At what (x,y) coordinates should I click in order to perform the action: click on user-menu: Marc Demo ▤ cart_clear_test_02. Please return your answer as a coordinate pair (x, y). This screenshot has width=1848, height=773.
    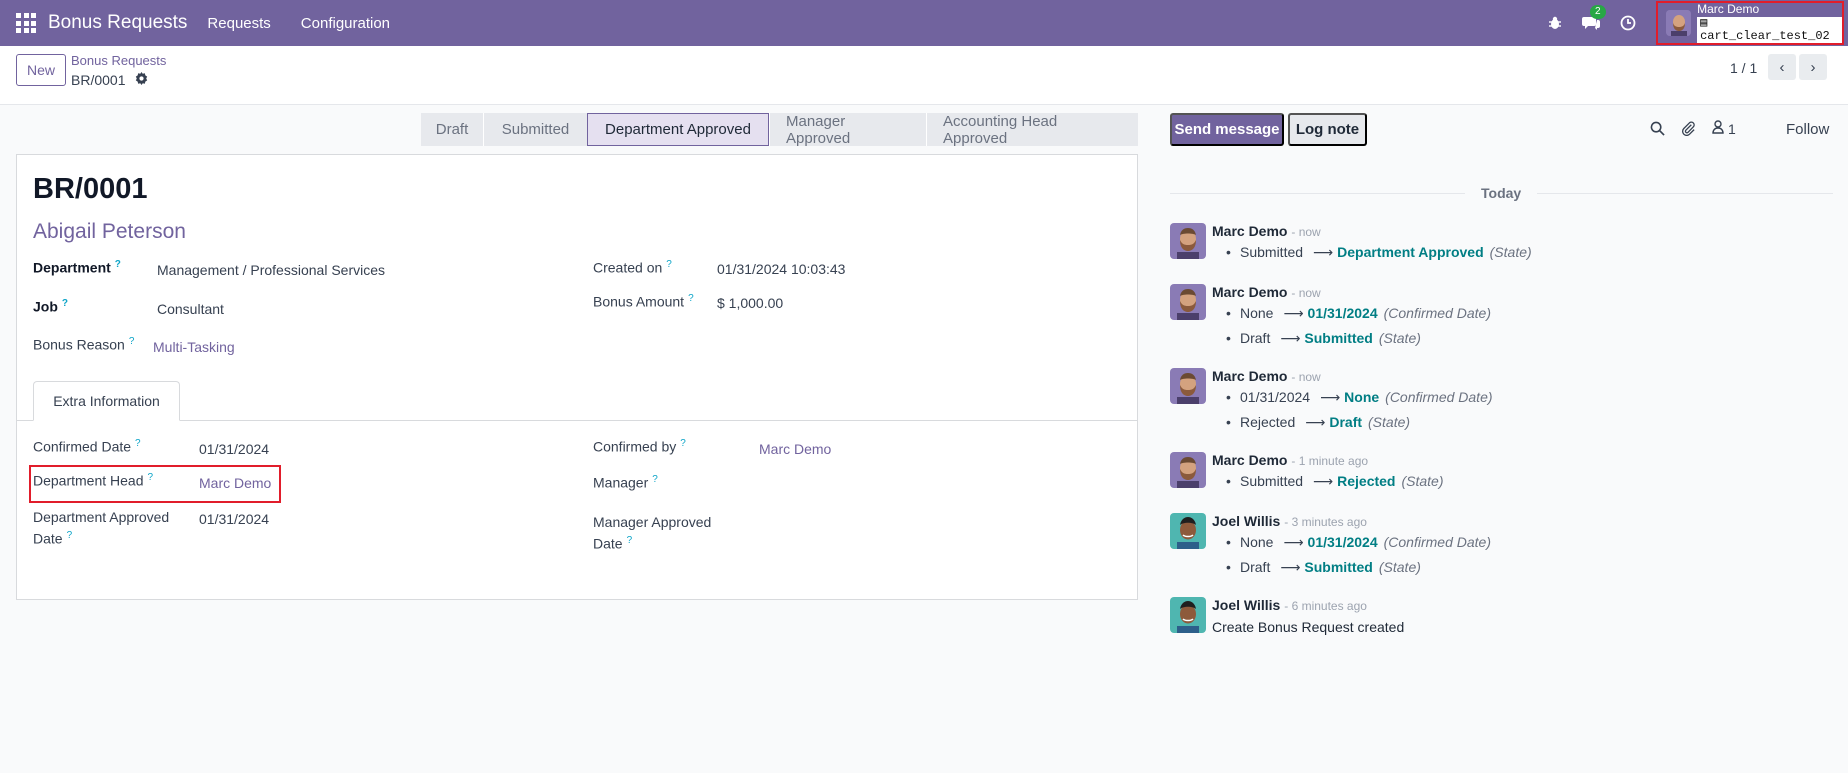
    Looking at the image, I should click on (1750, 23).